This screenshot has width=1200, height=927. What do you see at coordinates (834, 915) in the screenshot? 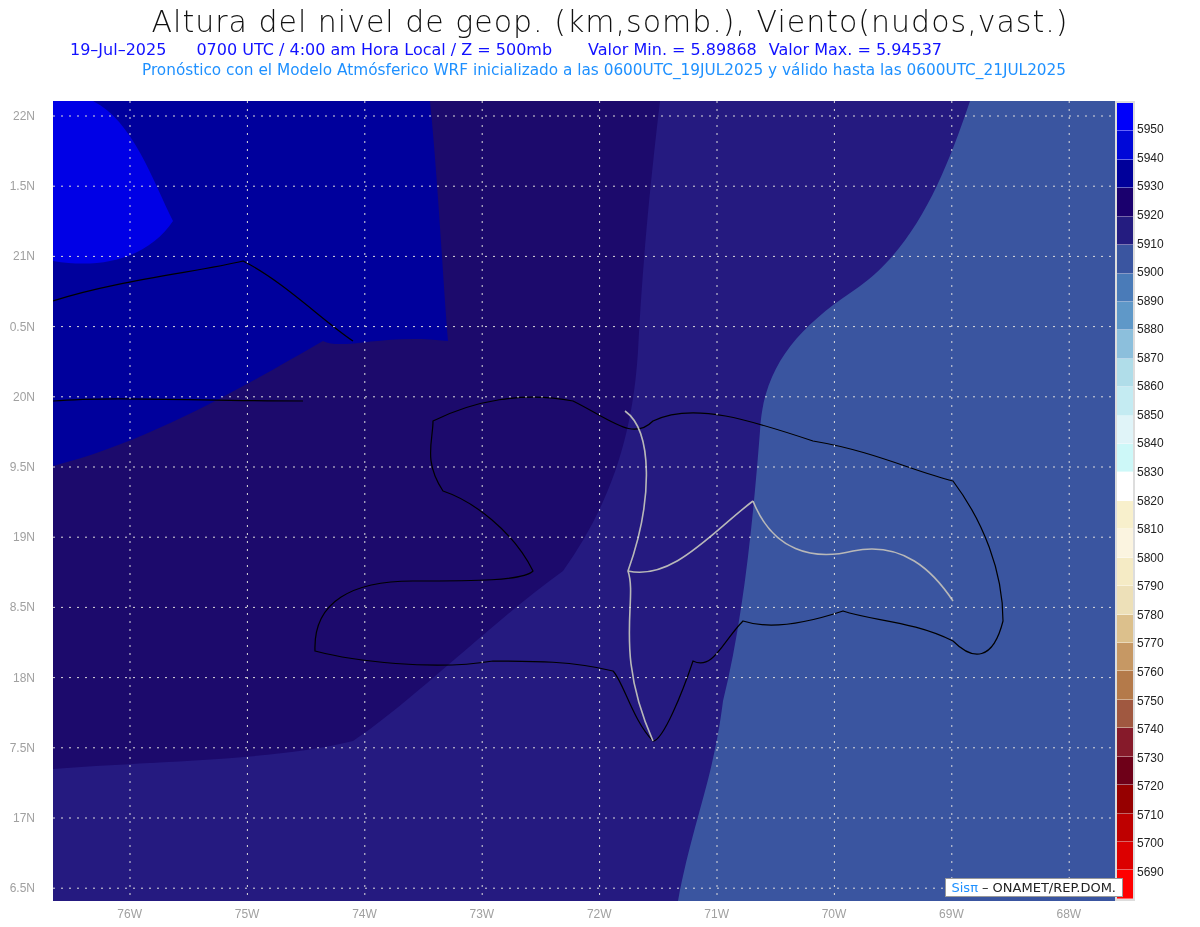
I see `longitude-label: 70W` at bounding box center [834, 915].